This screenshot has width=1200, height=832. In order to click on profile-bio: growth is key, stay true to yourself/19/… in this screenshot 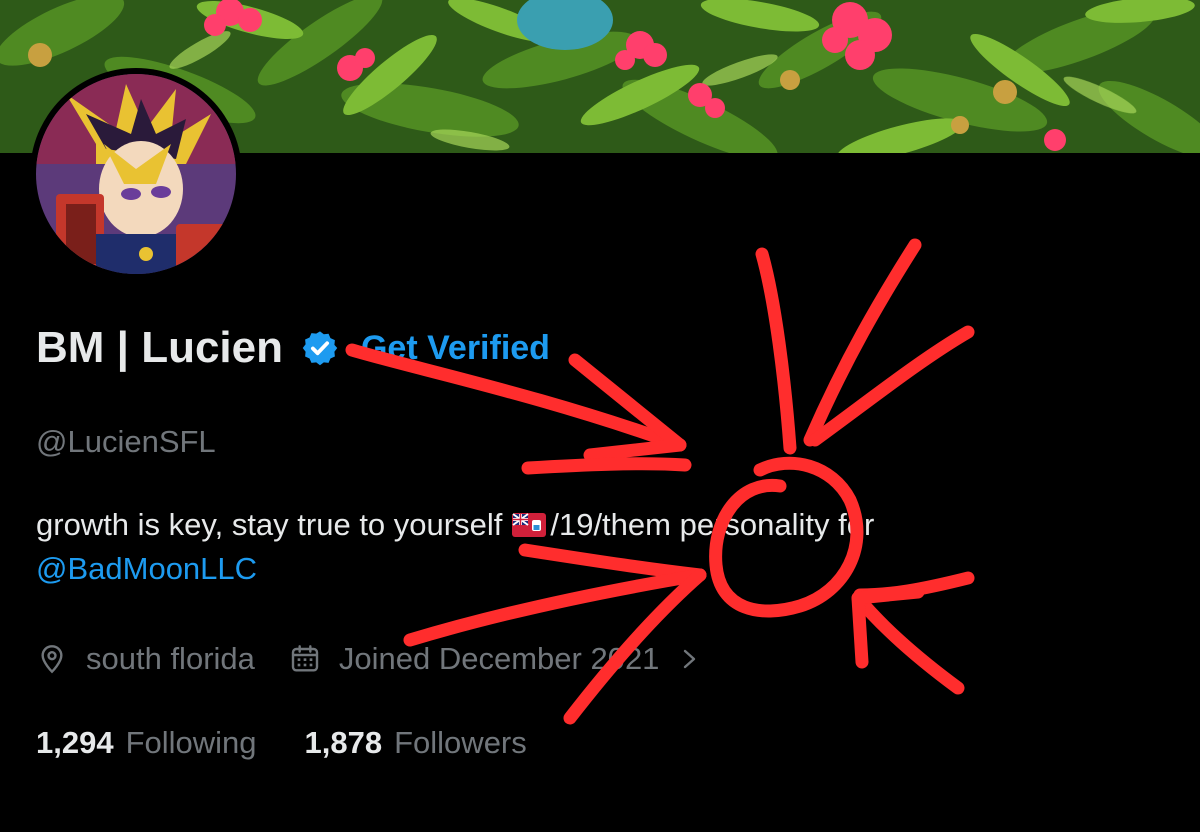, I will do `click(596, 547)`.